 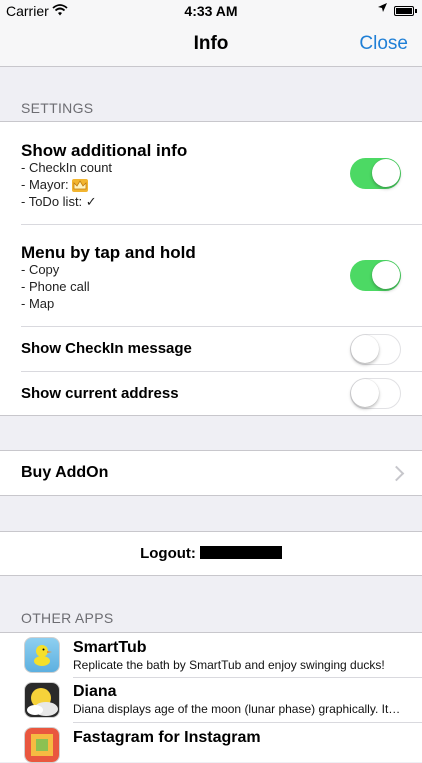 What do you see at coordinates (108, 252) in the screenshot?
I see `setting-title: Menu by tap and hold` at bounding box center [108, 252].